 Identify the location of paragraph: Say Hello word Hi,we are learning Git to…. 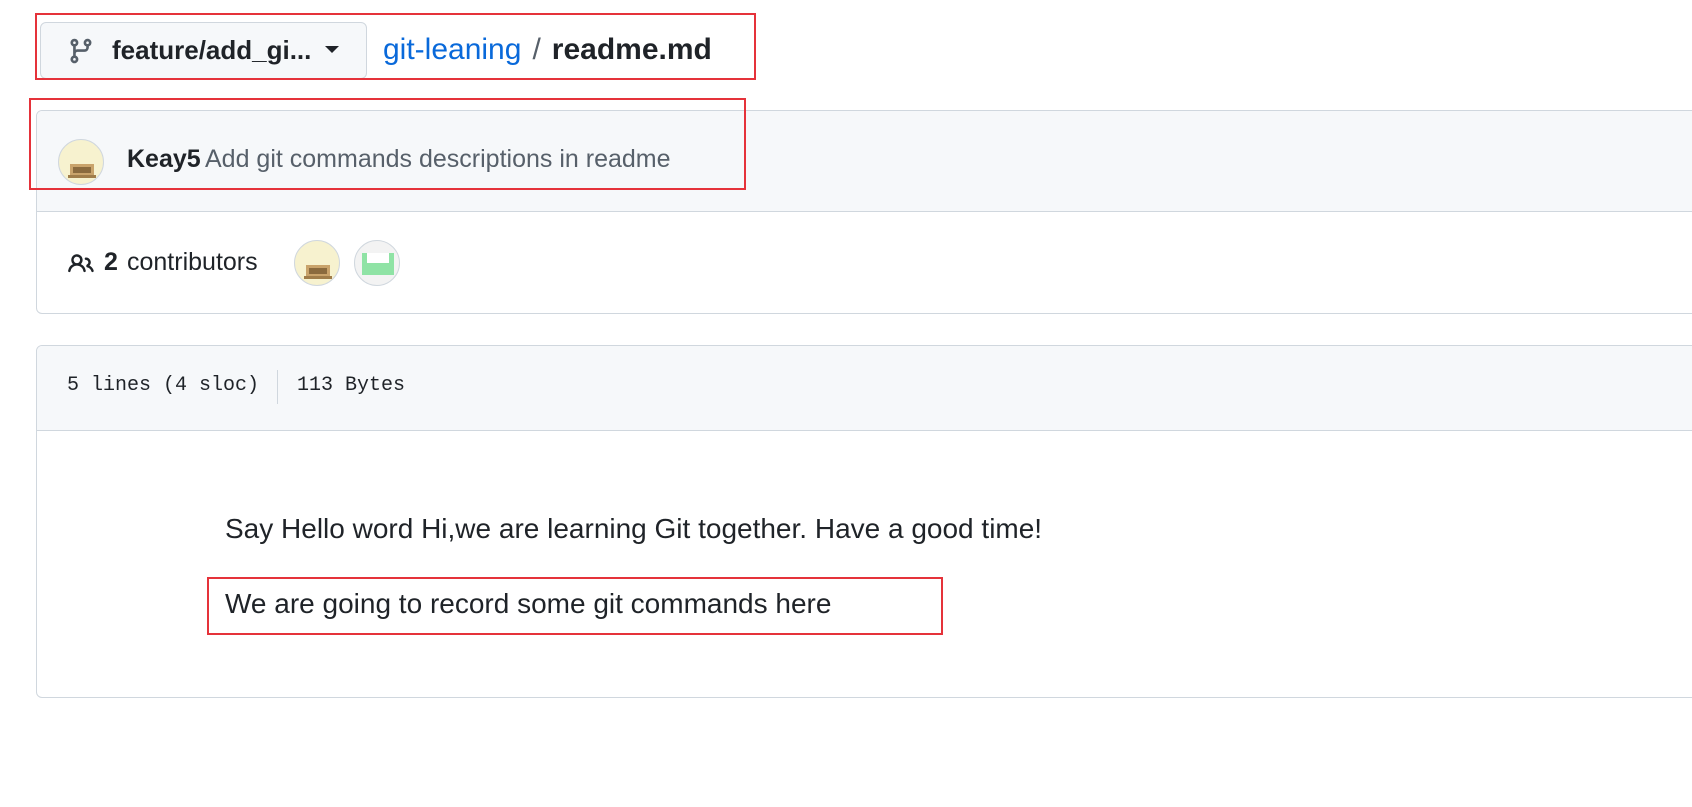
(634, 528).